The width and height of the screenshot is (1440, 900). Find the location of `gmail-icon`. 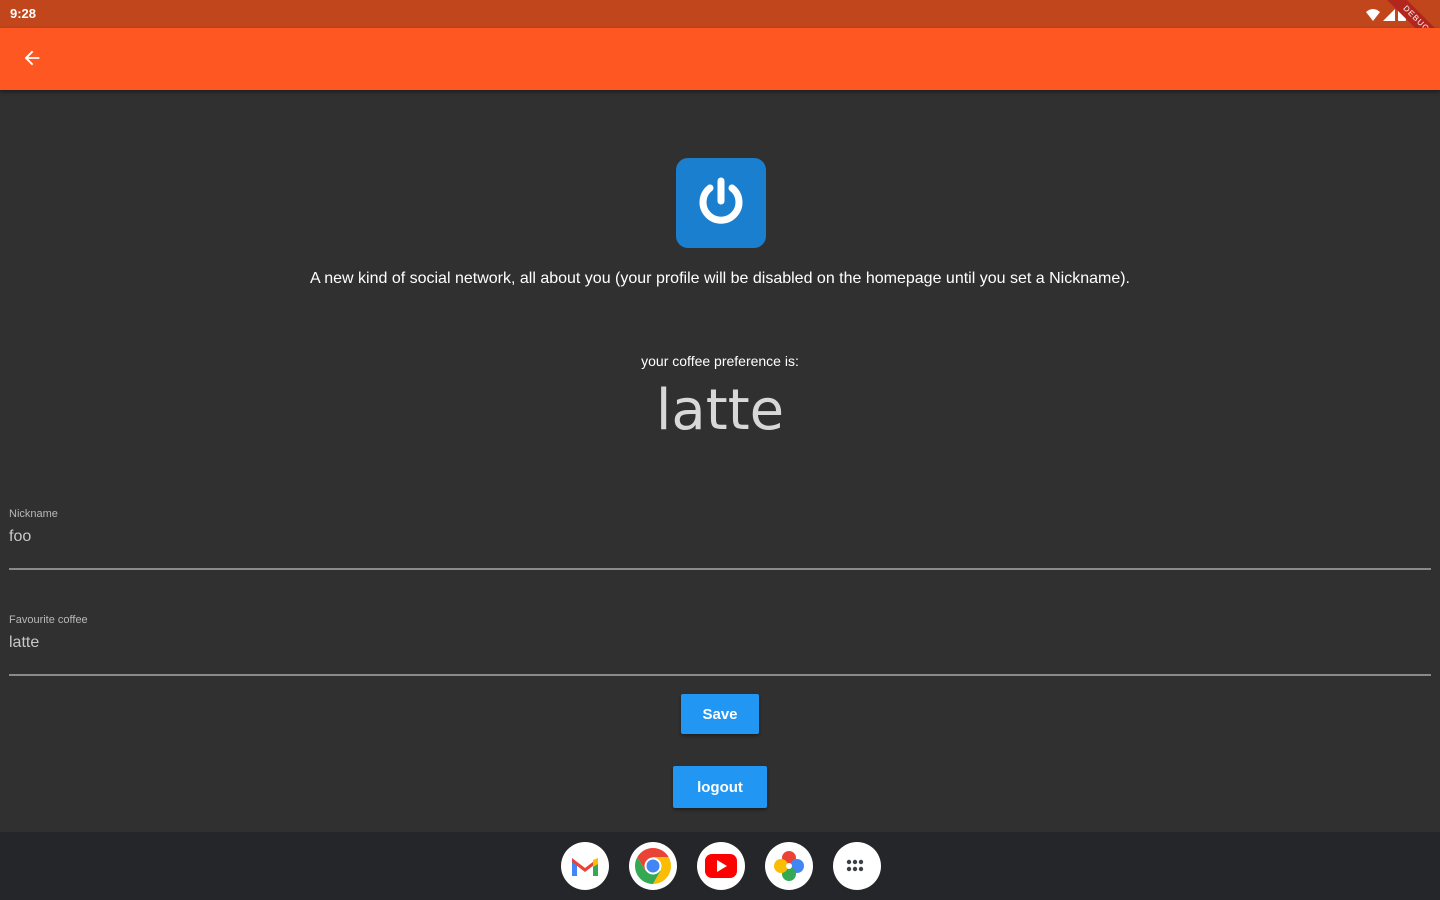

gmail-icon is located at coordinates (585, 866).